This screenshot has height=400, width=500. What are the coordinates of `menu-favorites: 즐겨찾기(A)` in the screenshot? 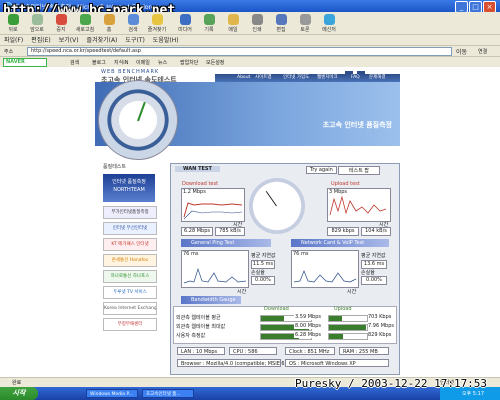 It's located at (102, 40).